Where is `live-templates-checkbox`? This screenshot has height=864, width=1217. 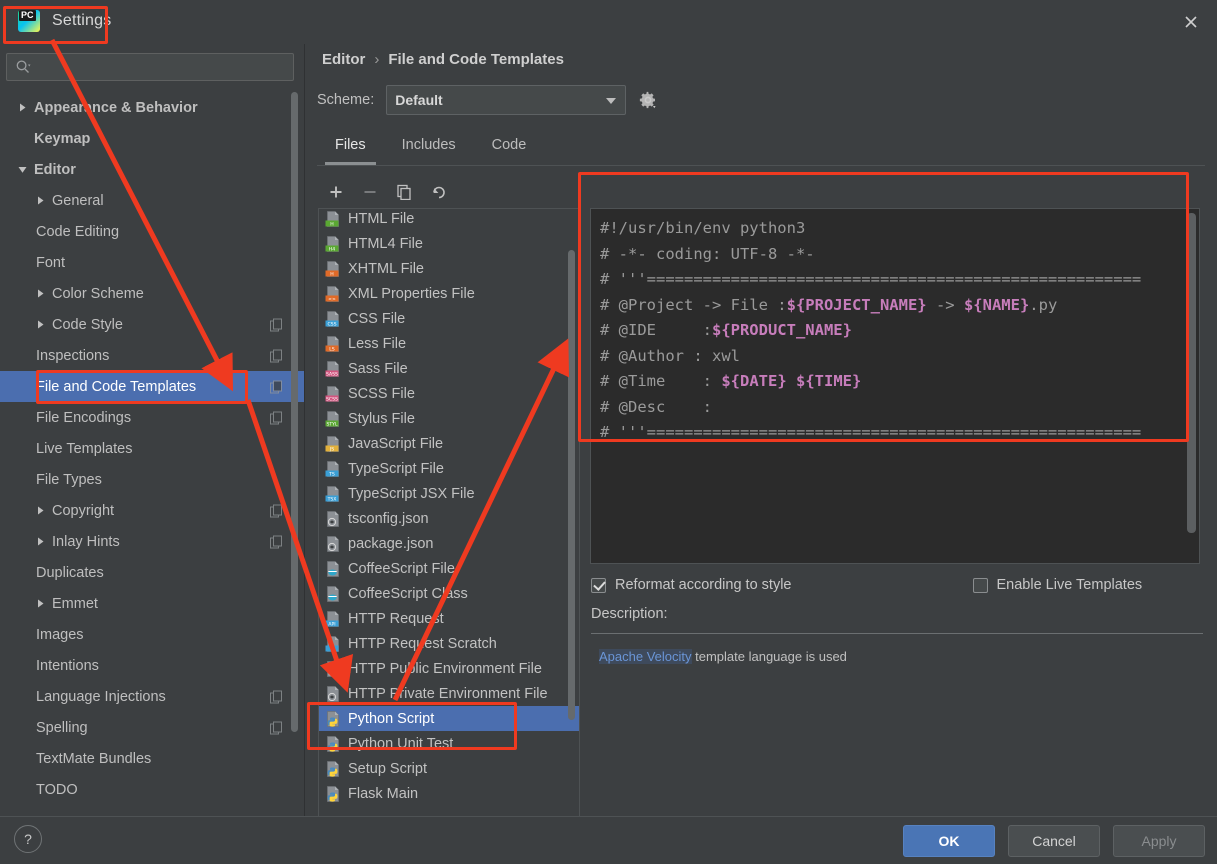 live-templates-checkbox is located at coordinates (980, 585).